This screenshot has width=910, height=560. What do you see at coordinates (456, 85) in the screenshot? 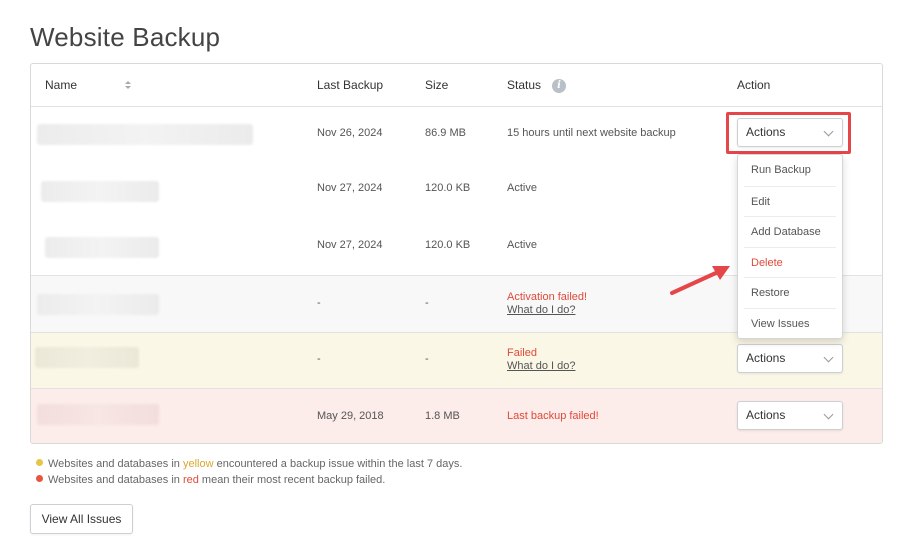
I see `table-header: Name Last Backup Size Status i Action` at bounding box center [456, 85].